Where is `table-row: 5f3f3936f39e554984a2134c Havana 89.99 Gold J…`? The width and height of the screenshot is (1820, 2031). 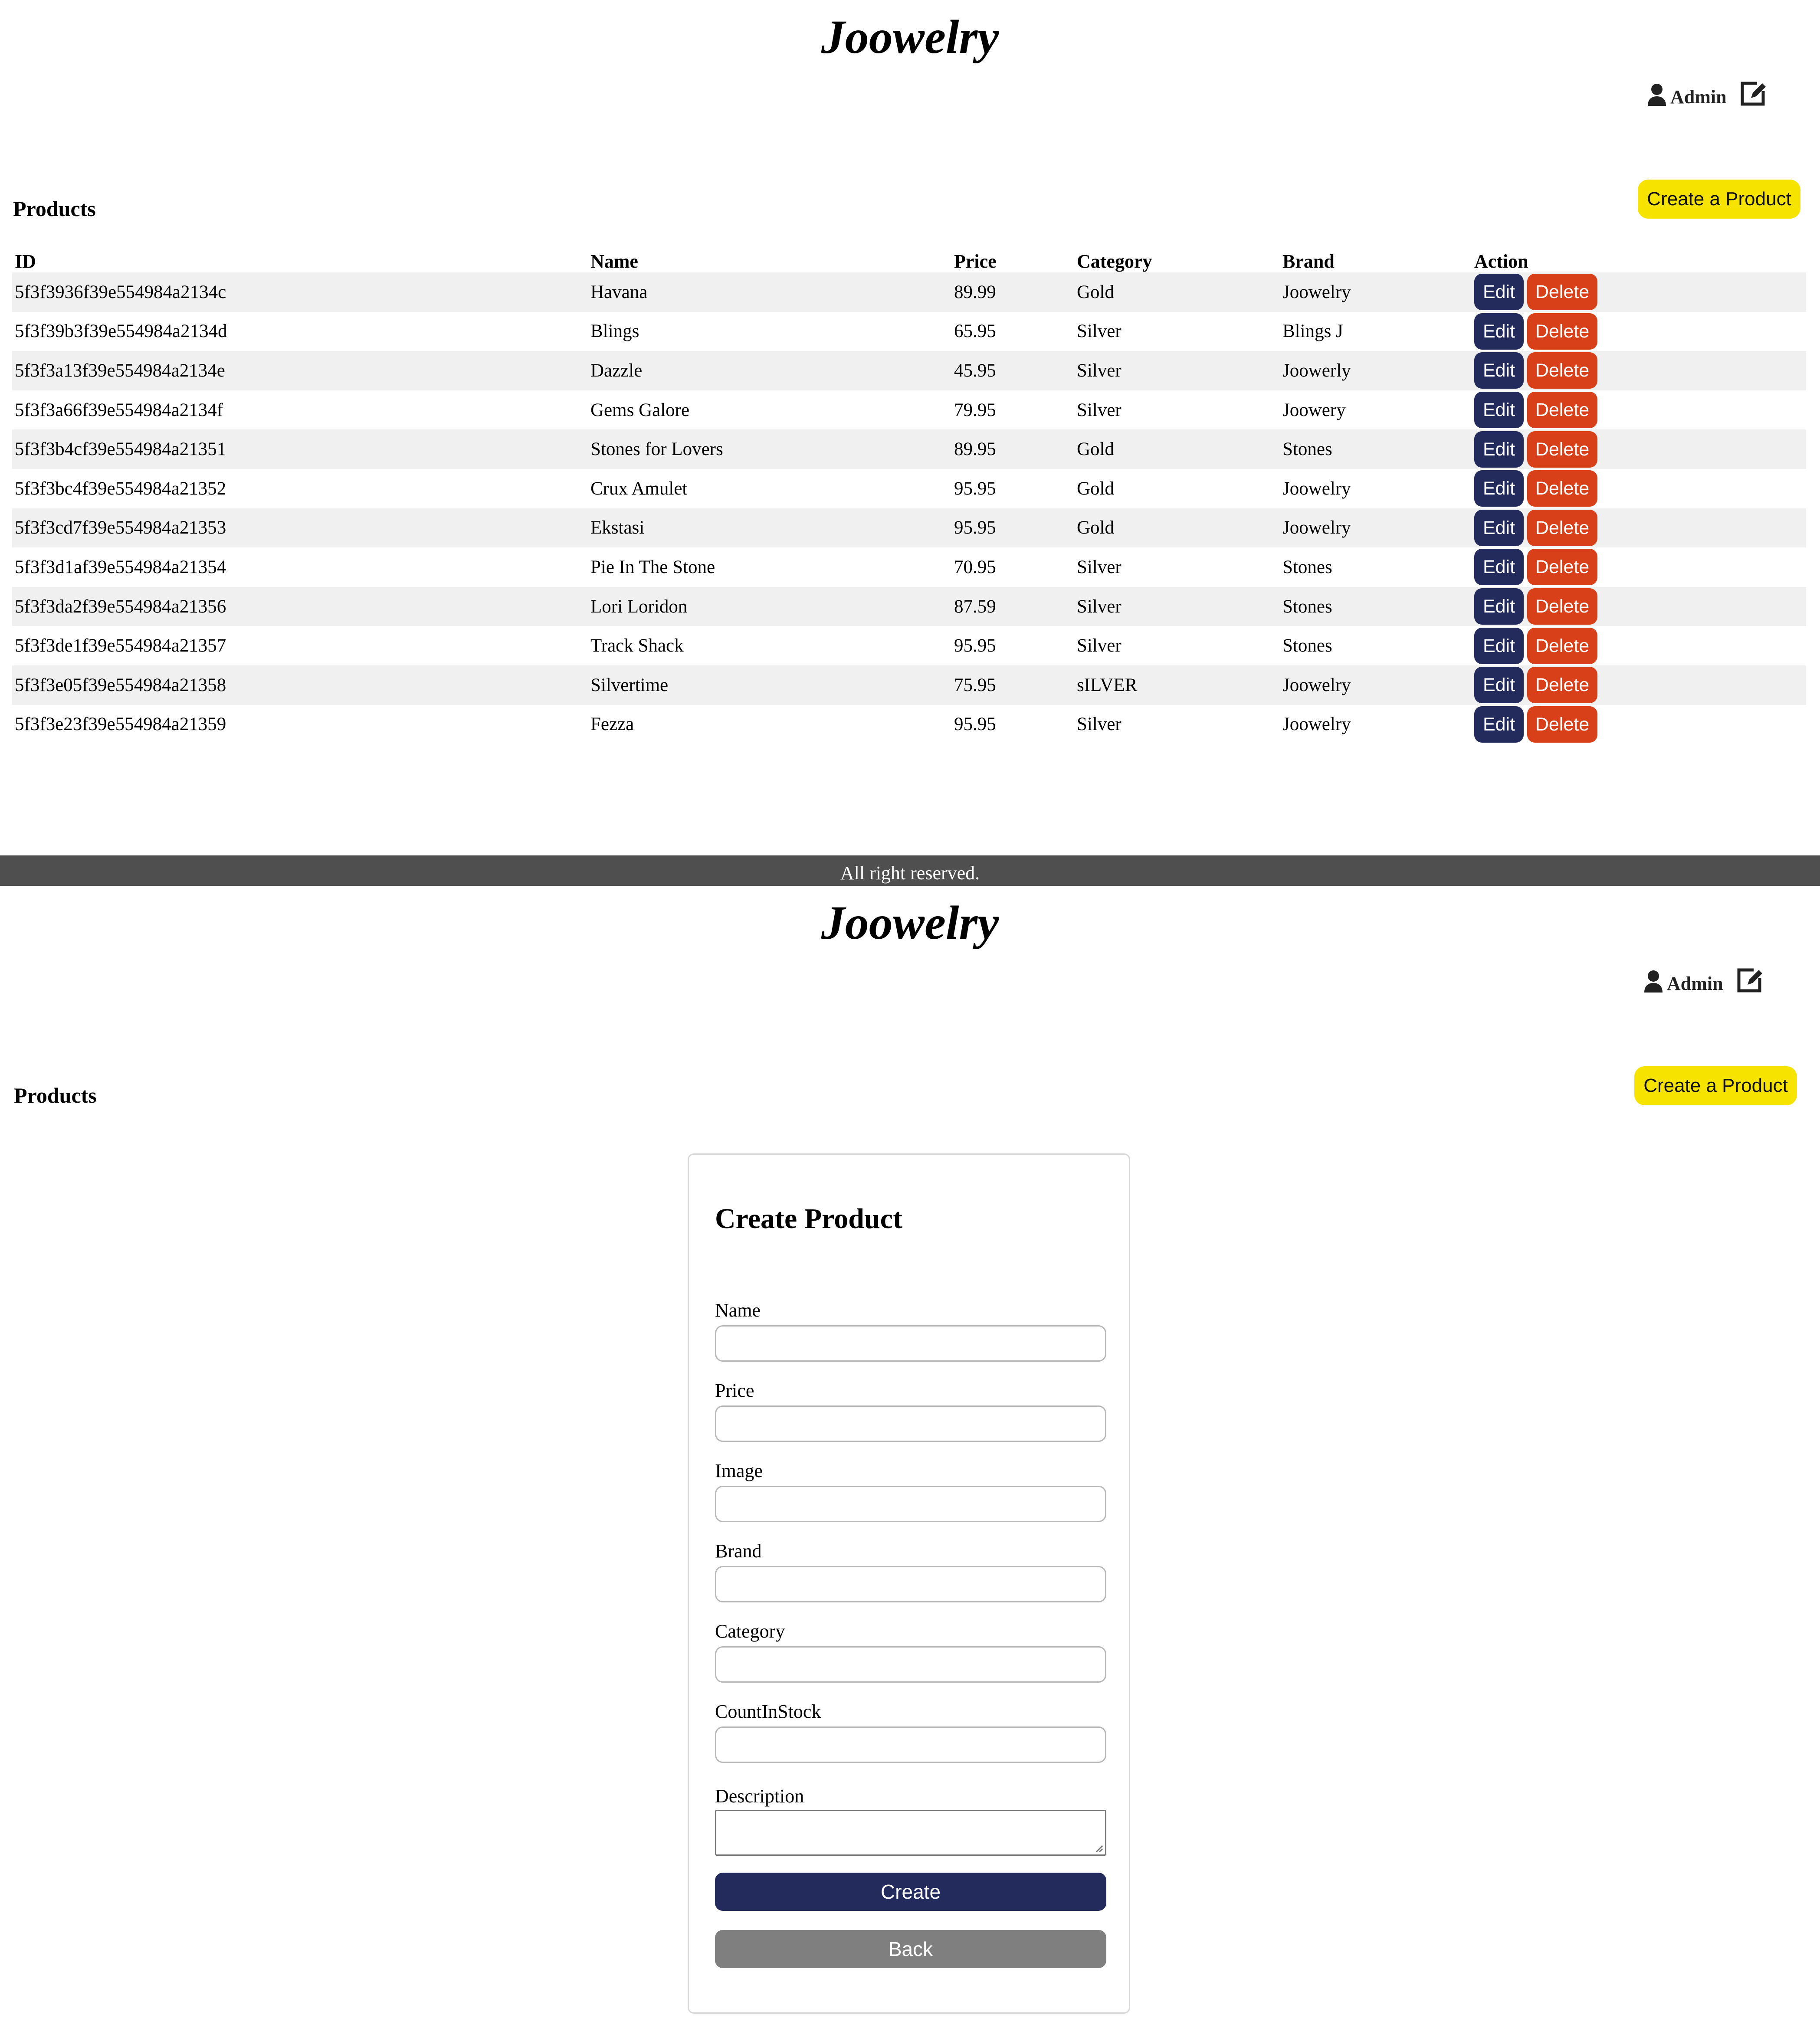 table-row: 5f3f3936f39e554984a2134c Havana 89.99 Gold J… is located at coordinates (909, 292).